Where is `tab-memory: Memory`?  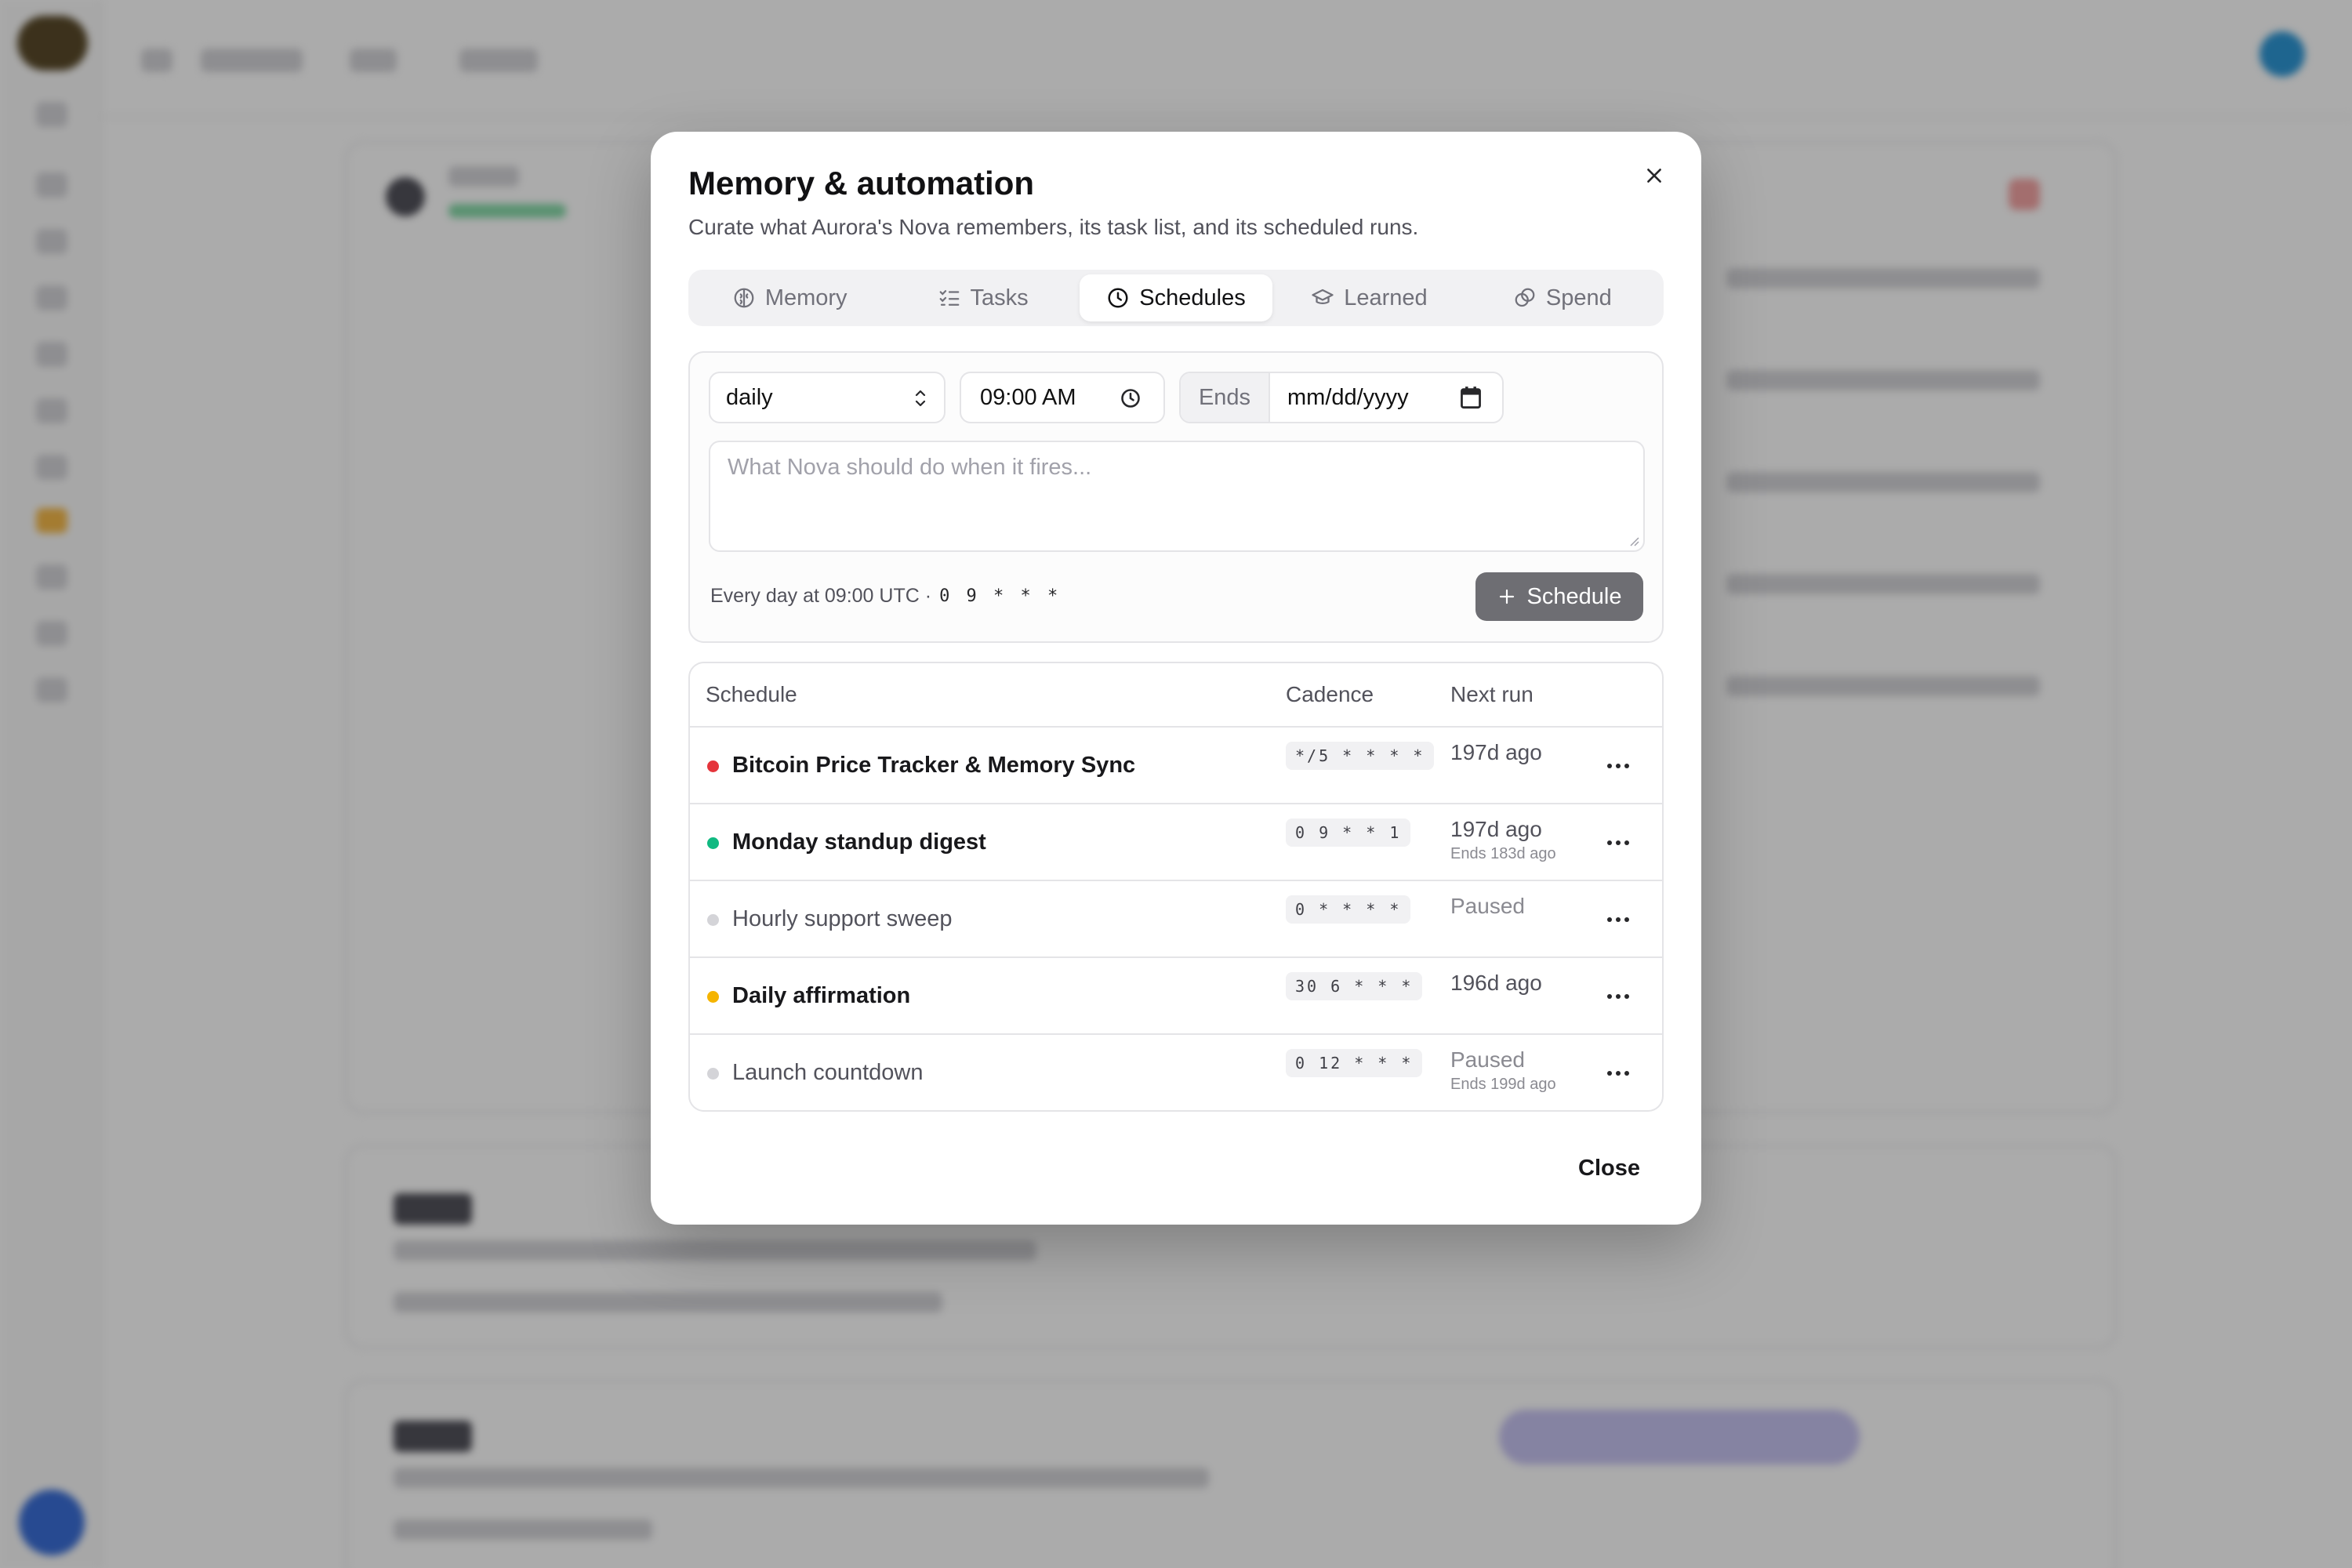 tab-memory: Memory is located at coordinates (789, 297).